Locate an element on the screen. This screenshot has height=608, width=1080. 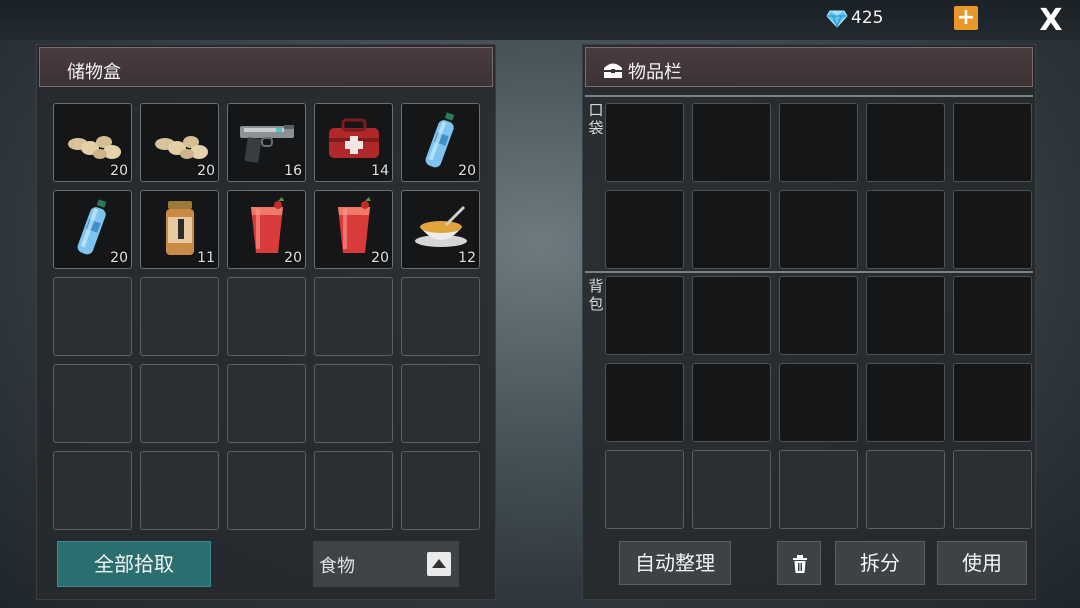
storage-slot: 14 is located at coordinates (353, 142).